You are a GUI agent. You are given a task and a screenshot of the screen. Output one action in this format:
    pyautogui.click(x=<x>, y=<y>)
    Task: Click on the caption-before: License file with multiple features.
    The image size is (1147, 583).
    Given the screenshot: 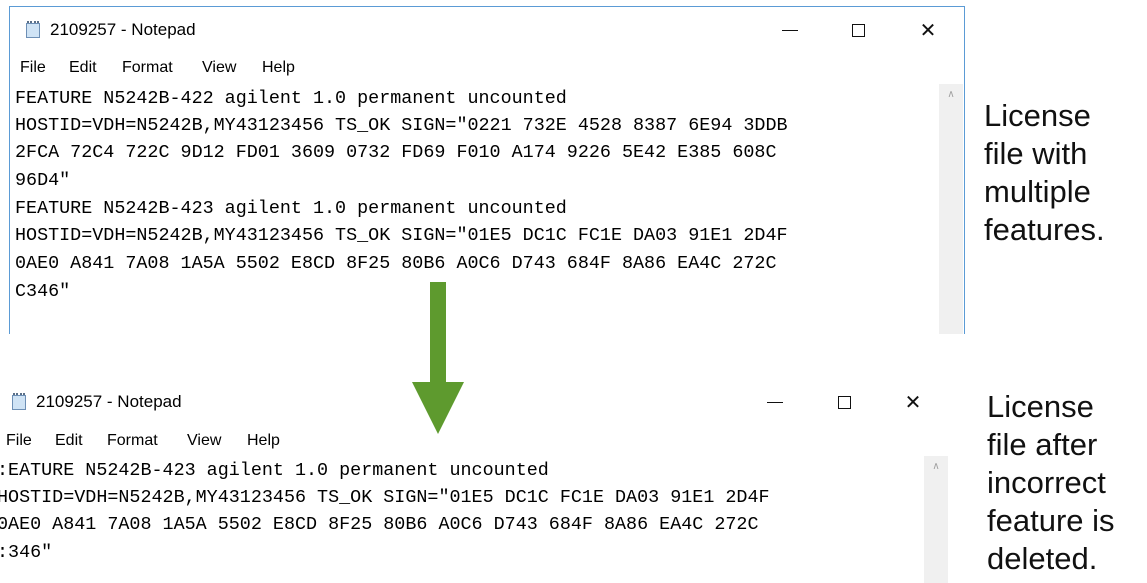 What is the action you would take?
    pyautogui.click(x=1044, y=173)
    